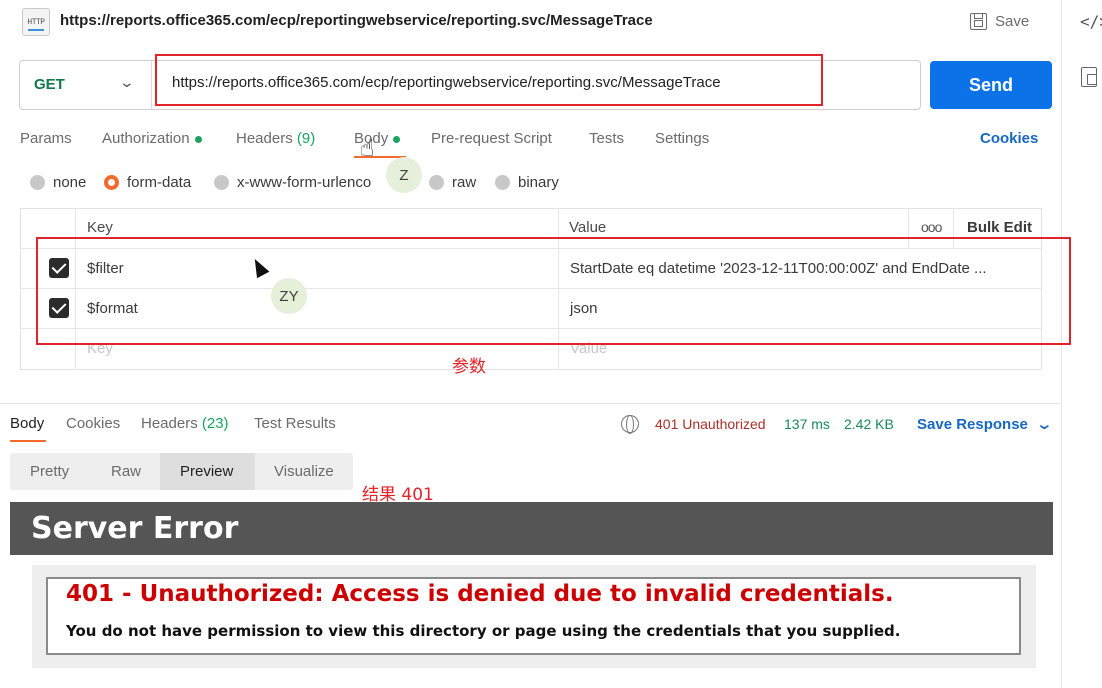  I want to click on view-pretty: Pretty, so click(49, 471).